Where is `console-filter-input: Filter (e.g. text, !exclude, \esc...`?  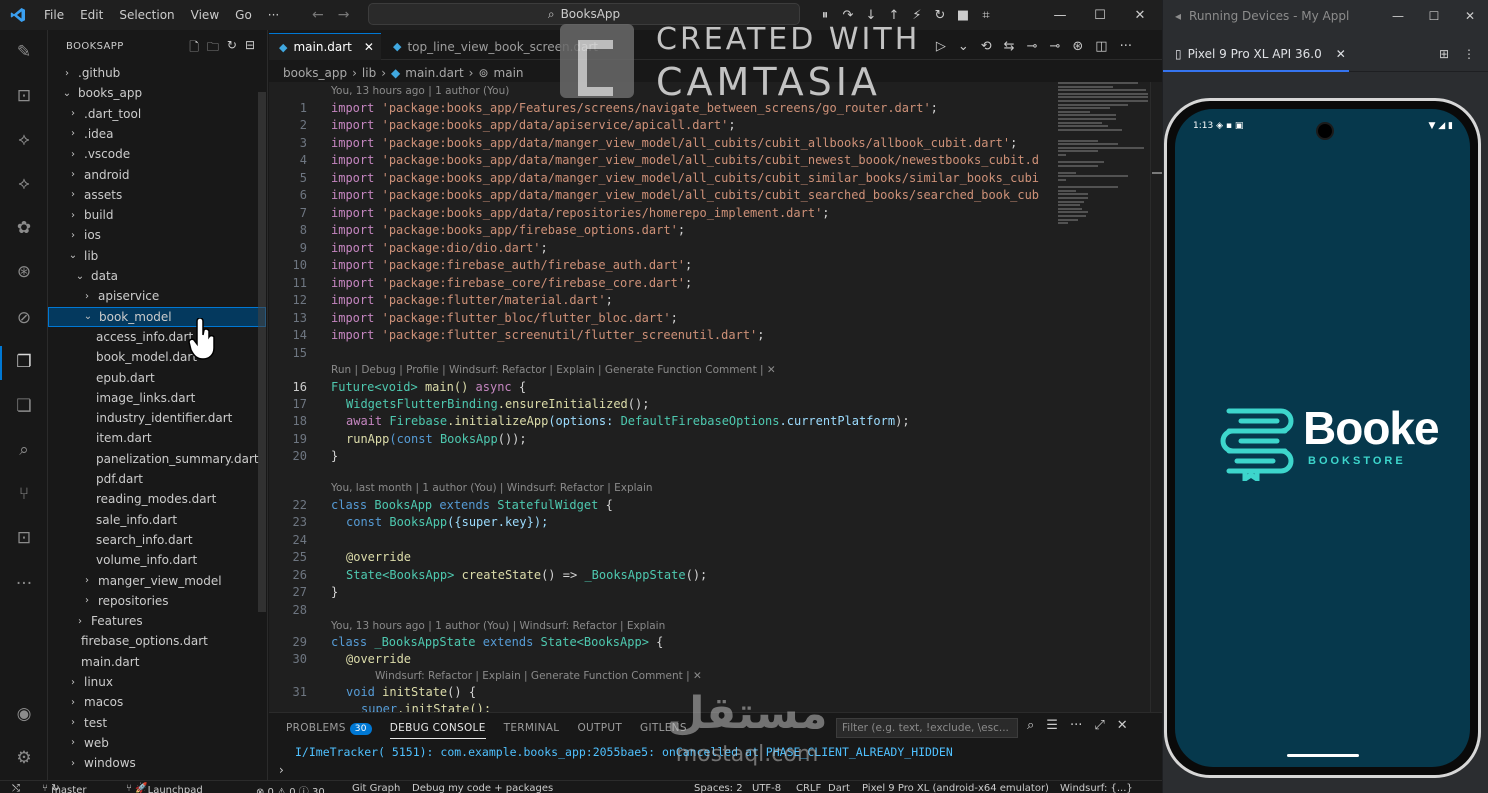
console-filter-input: Filter (e.g. text, !exclude, \esc... is located at coordinates (927, 728).